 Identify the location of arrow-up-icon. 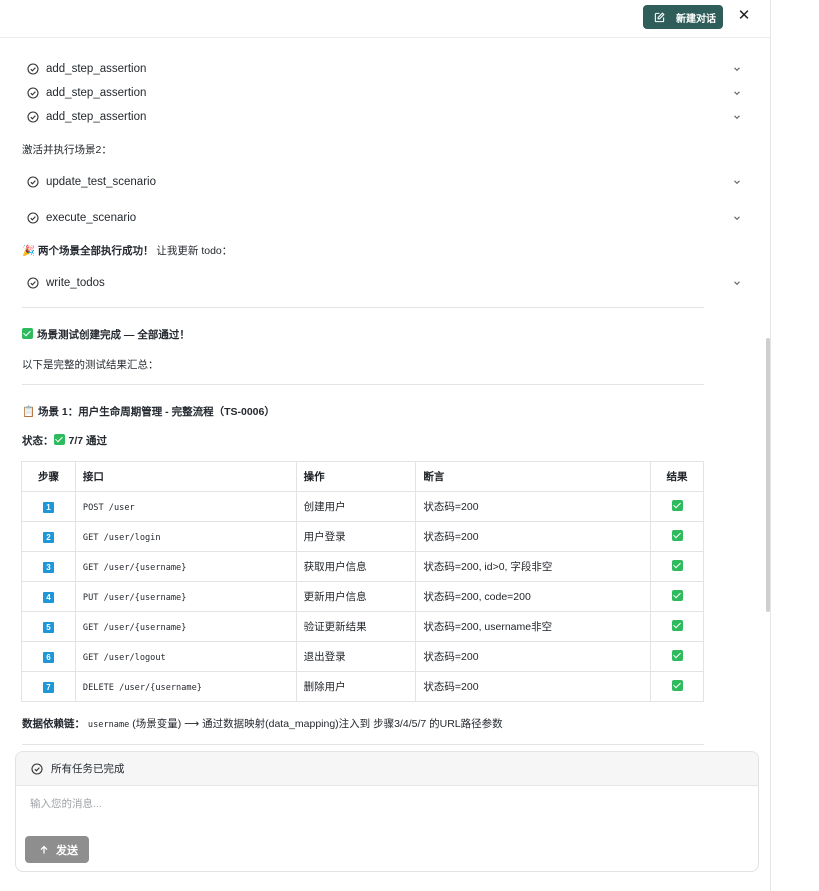
(44, 849).